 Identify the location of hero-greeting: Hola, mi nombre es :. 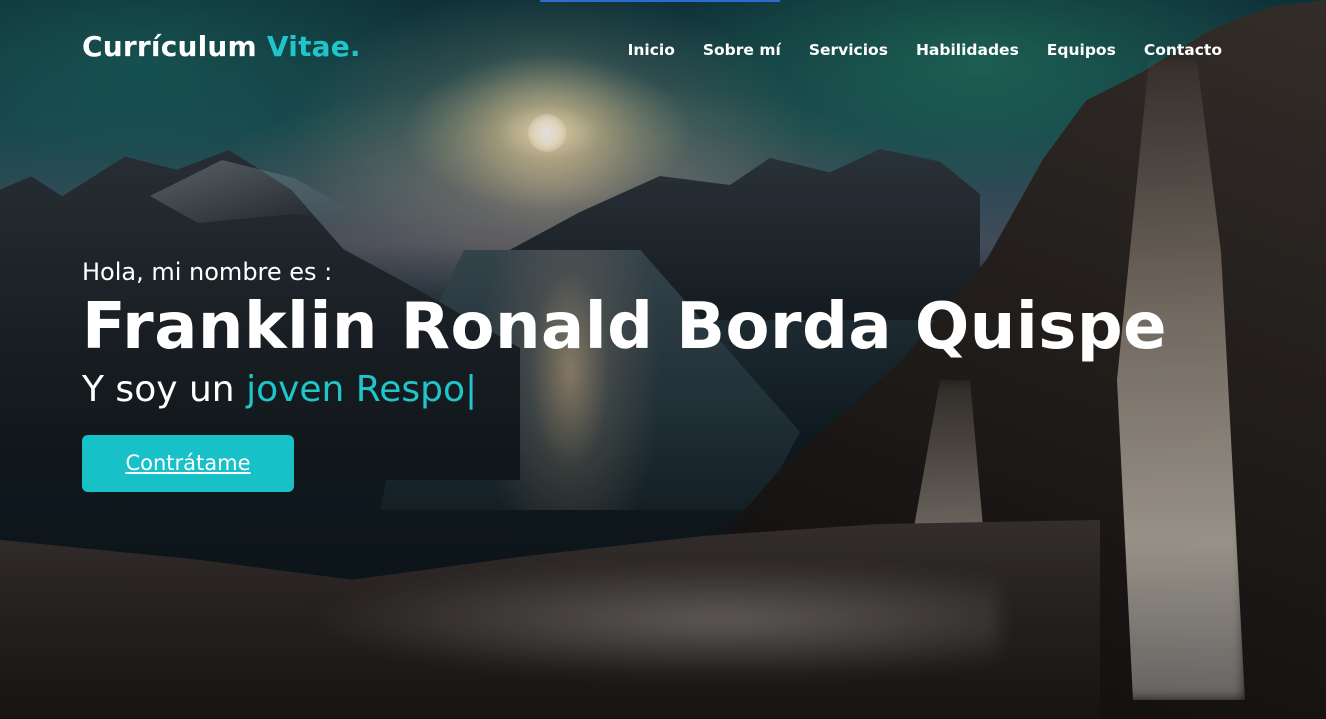
(207, 272).